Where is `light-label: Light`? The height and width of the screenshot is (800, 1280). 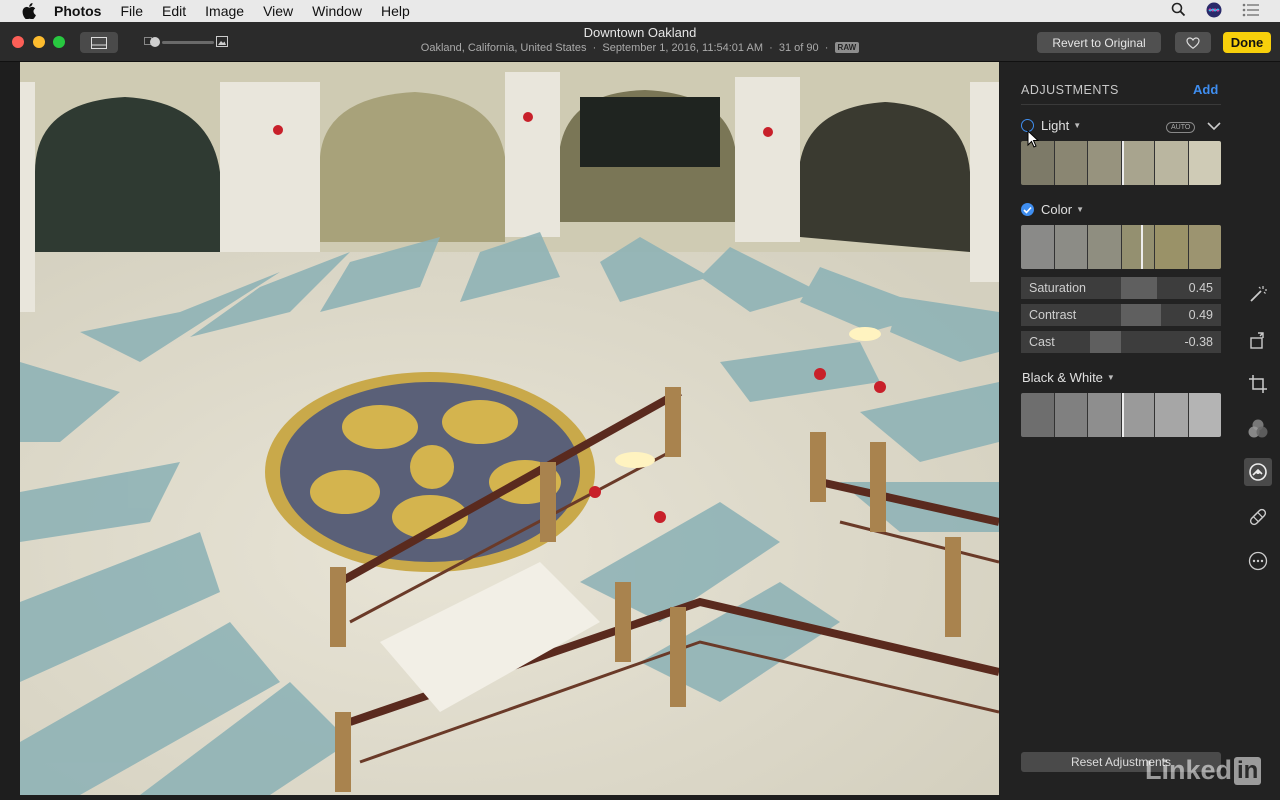
light-label: Light is located at coordinates (1055, 125).